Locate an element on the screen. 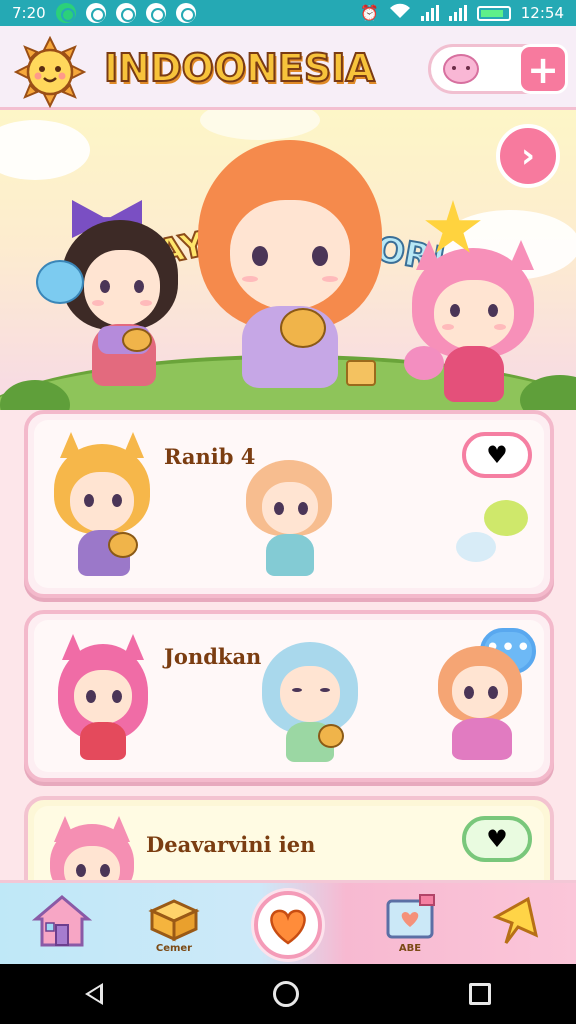  home-circle-icon is located at coordinates (286, 994).